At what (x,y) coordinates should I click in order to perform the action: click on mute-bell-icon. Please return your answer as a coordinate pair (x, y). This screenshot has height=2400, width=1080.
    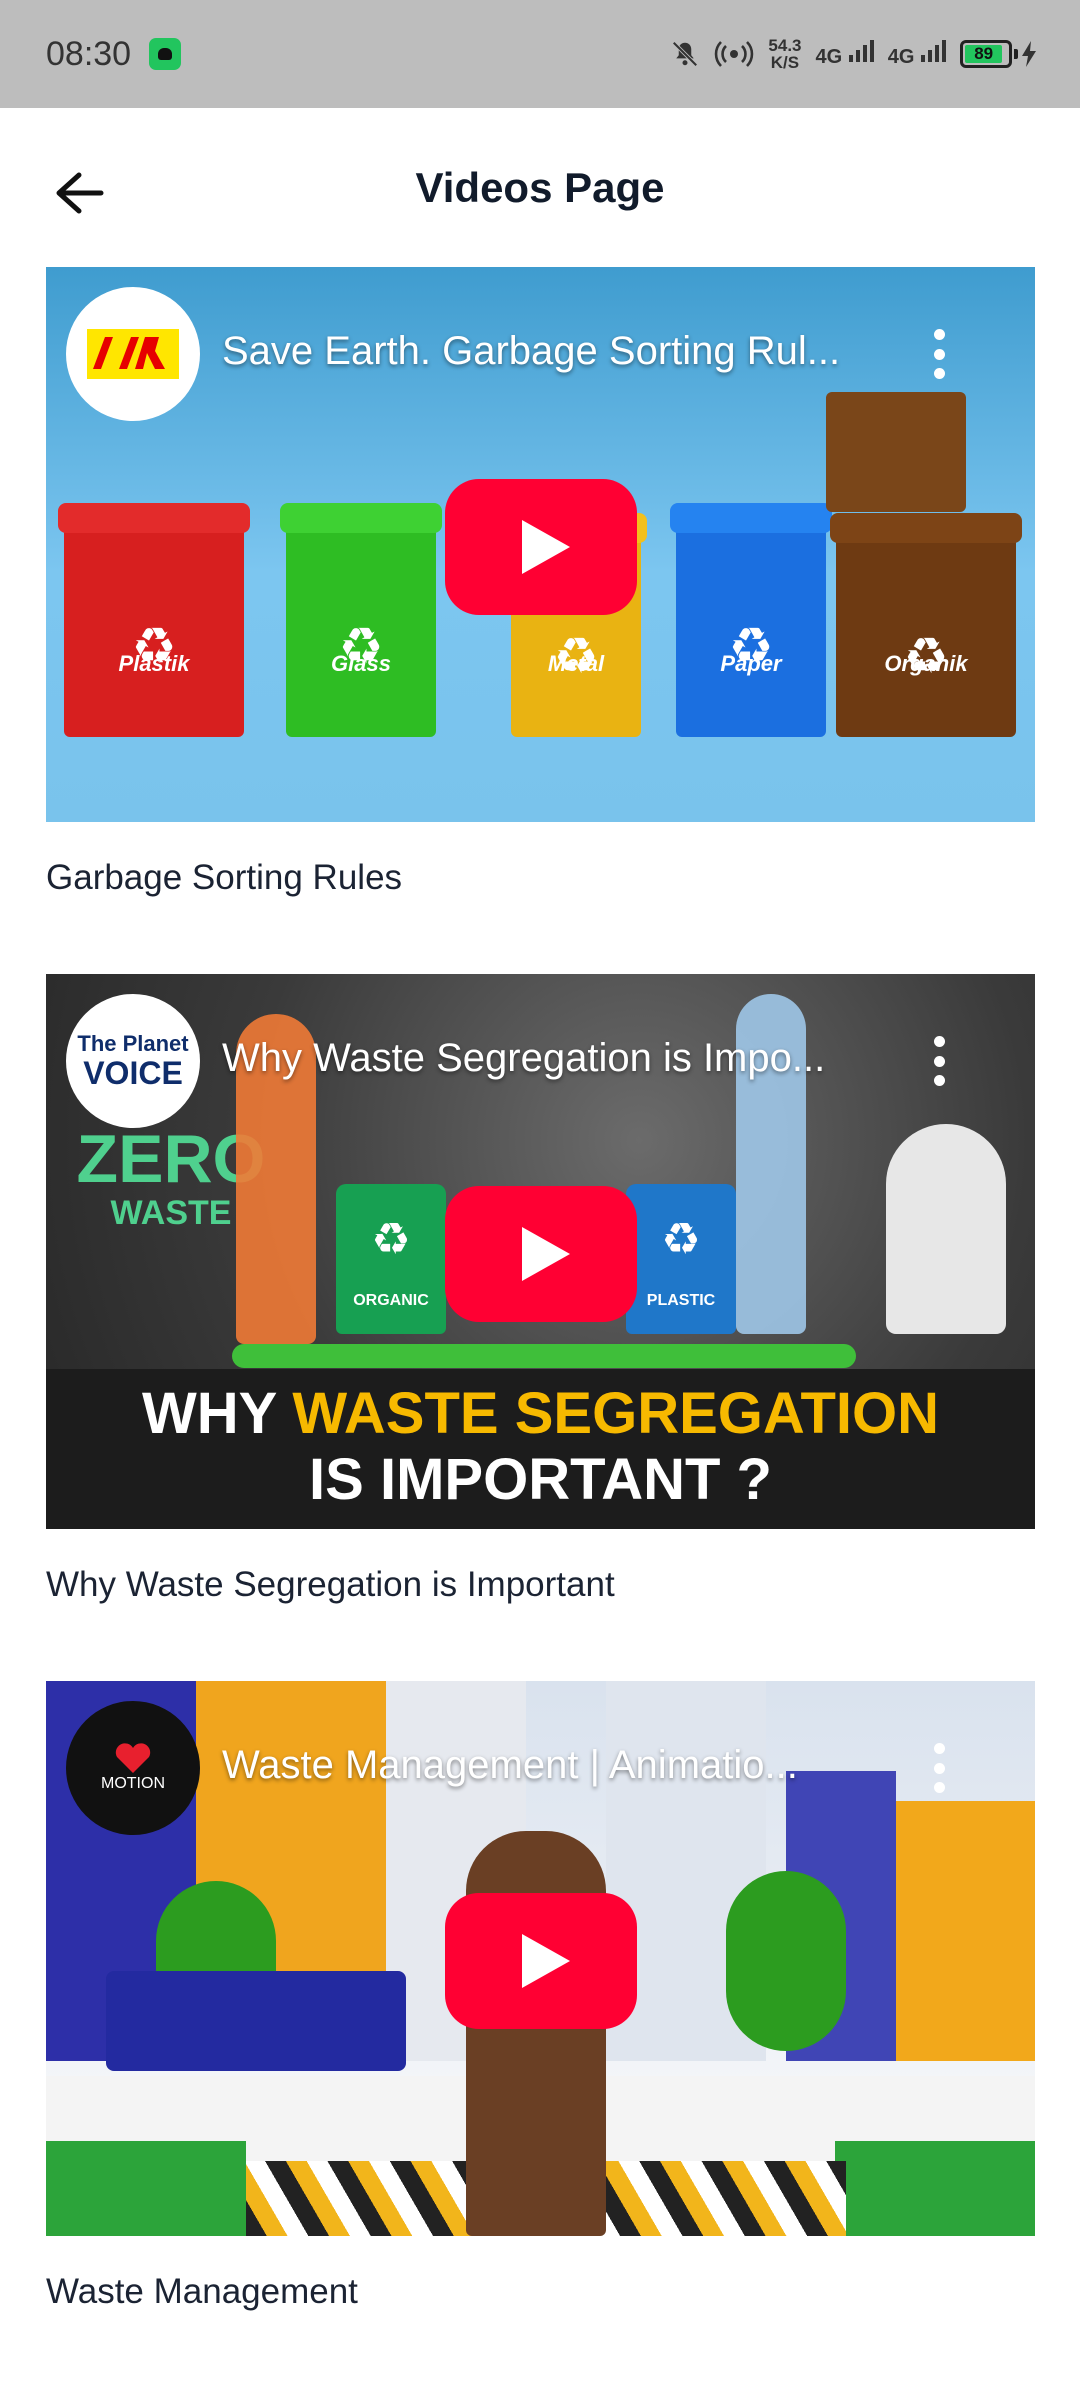
    Looking at the image, I should click on (685, 54).